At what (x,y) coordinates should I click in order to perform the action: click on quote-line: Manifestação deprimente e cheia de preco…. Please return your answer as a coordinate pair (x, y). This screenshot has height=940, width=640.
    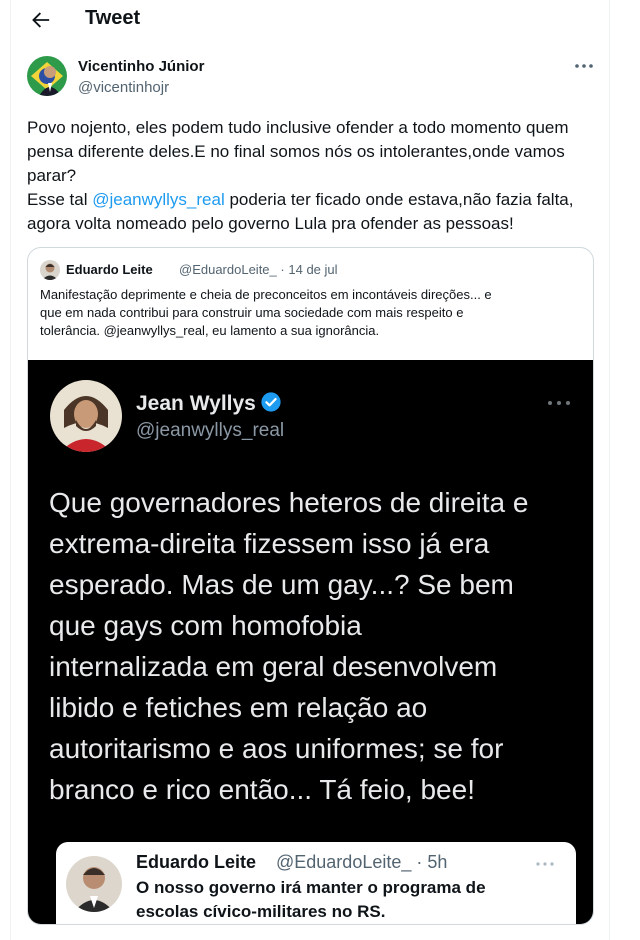
    Looking at the image, I should click on (266, 294).